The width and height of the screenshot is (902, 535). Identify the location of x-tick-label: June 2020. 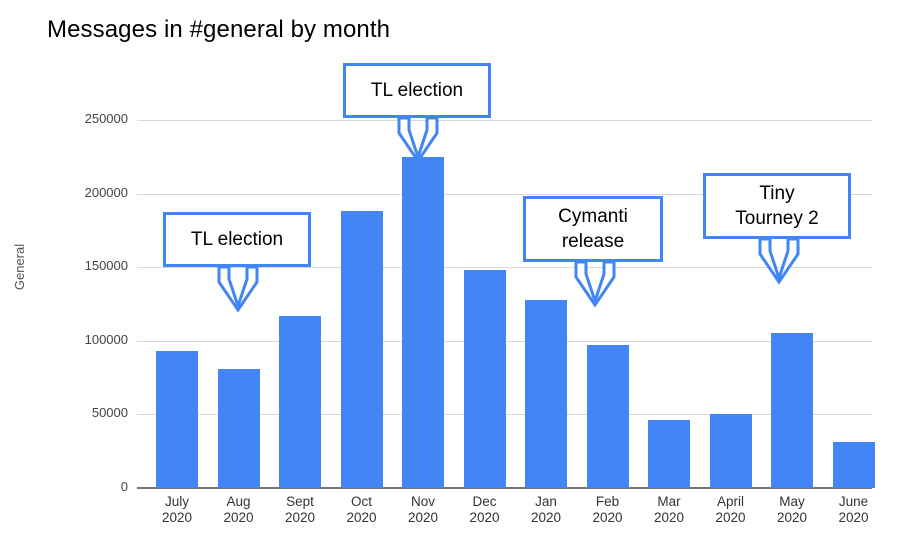
(854, 510).